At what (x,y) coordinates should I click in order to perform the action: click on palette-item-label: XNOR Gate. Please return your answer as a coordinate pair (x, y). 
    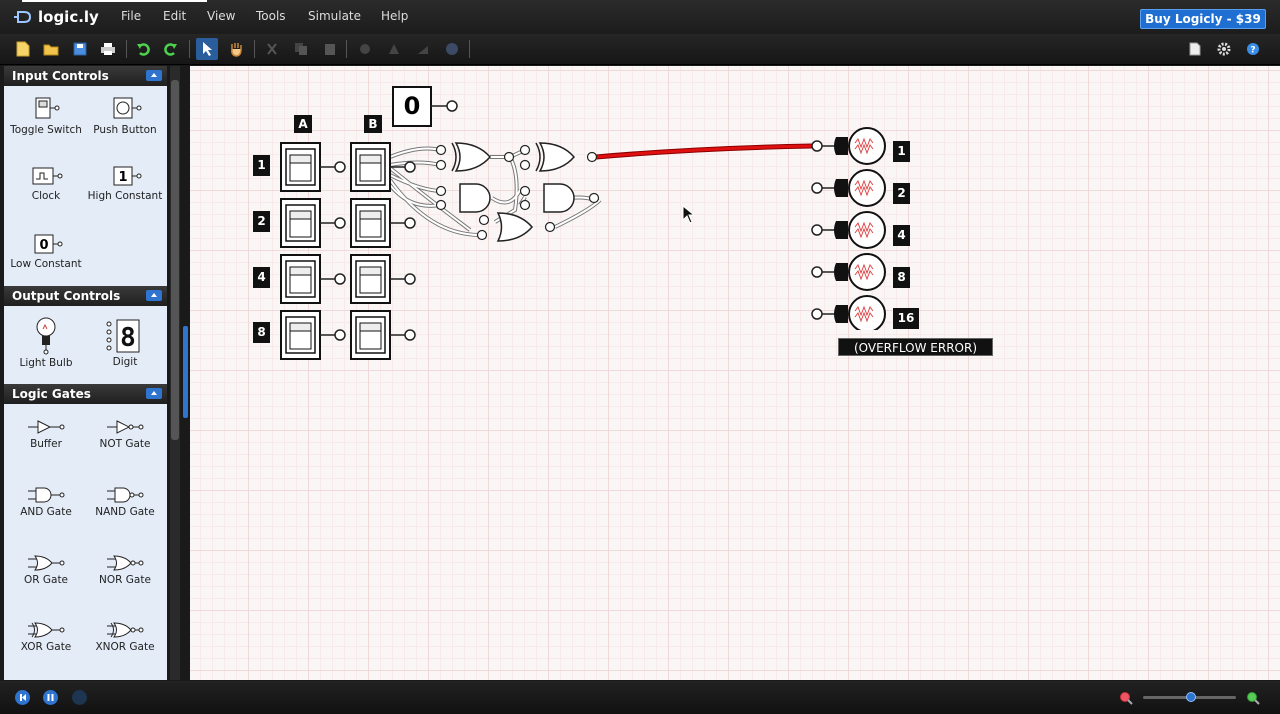
    Looking at the image, I should click on (125, 647).